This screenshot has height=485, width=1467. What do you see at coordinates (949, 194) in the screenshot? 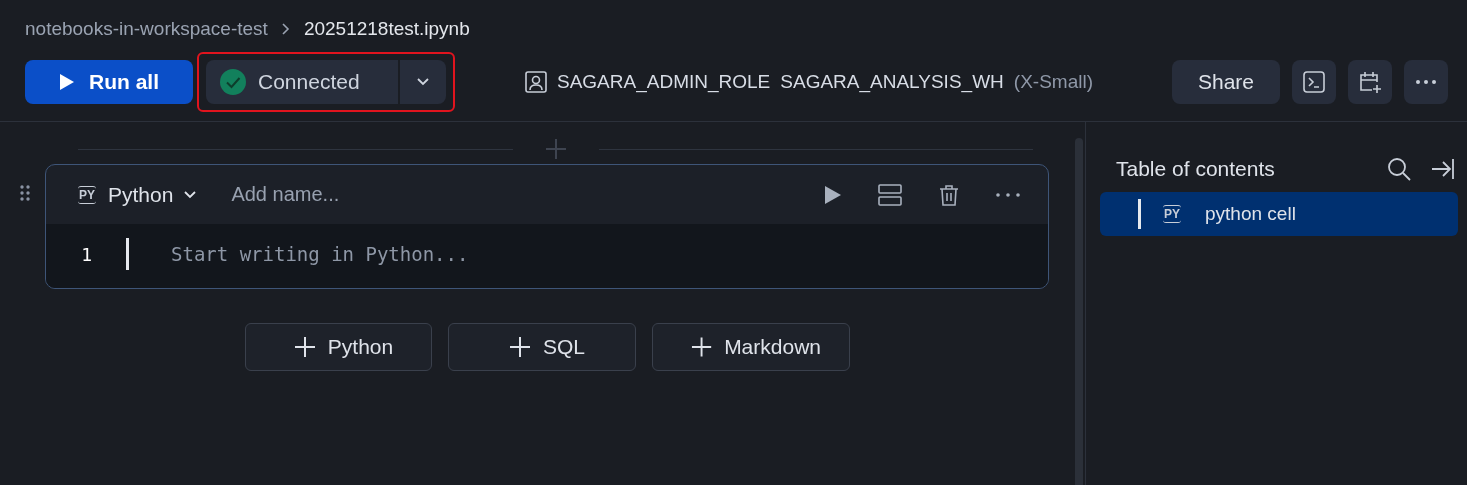
I see `trash-icon` at bounding box center [949, 194].